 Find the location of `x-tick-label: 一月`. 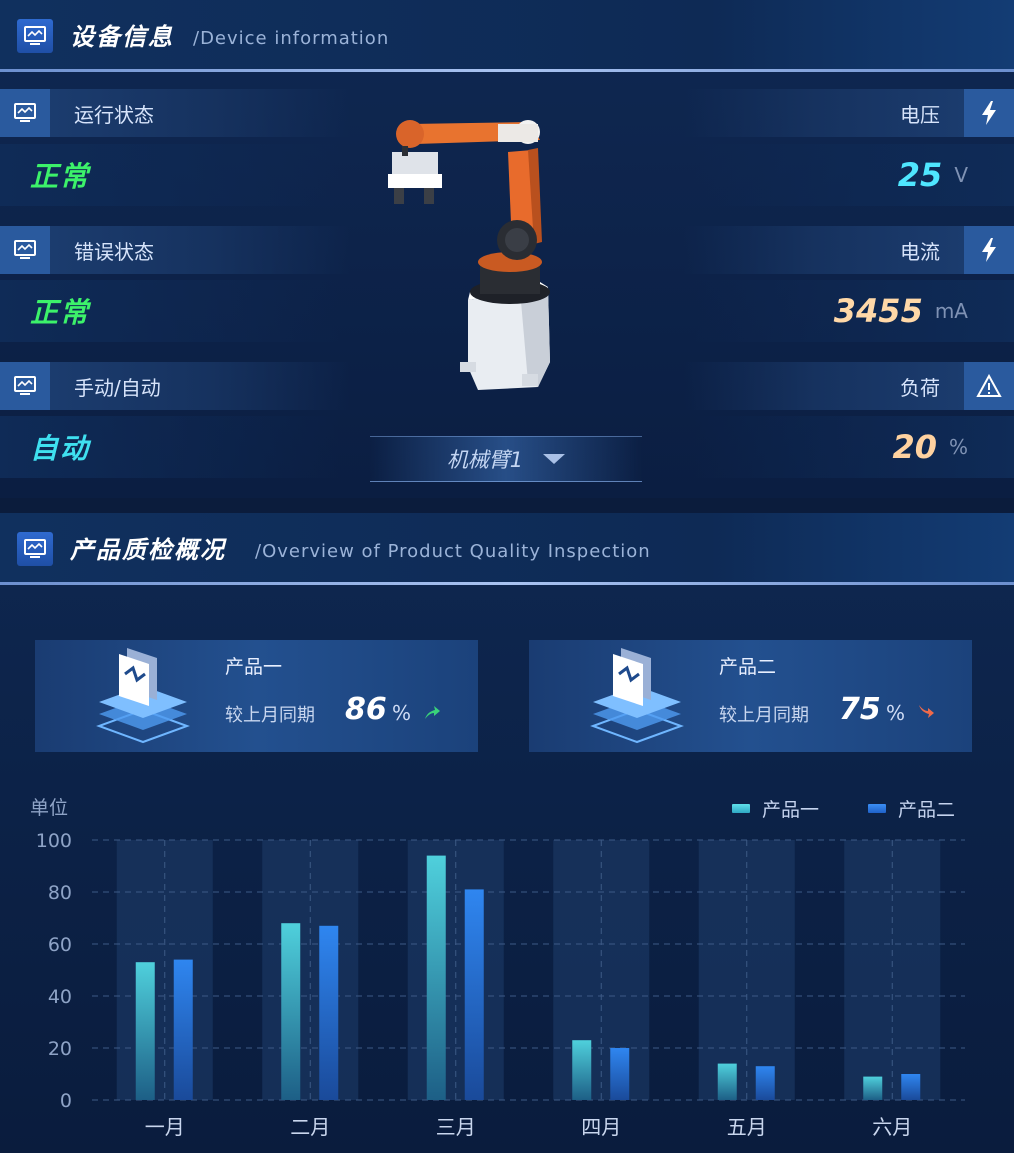

x-tick-label: 一月 is located at coordinates (165, 1127).